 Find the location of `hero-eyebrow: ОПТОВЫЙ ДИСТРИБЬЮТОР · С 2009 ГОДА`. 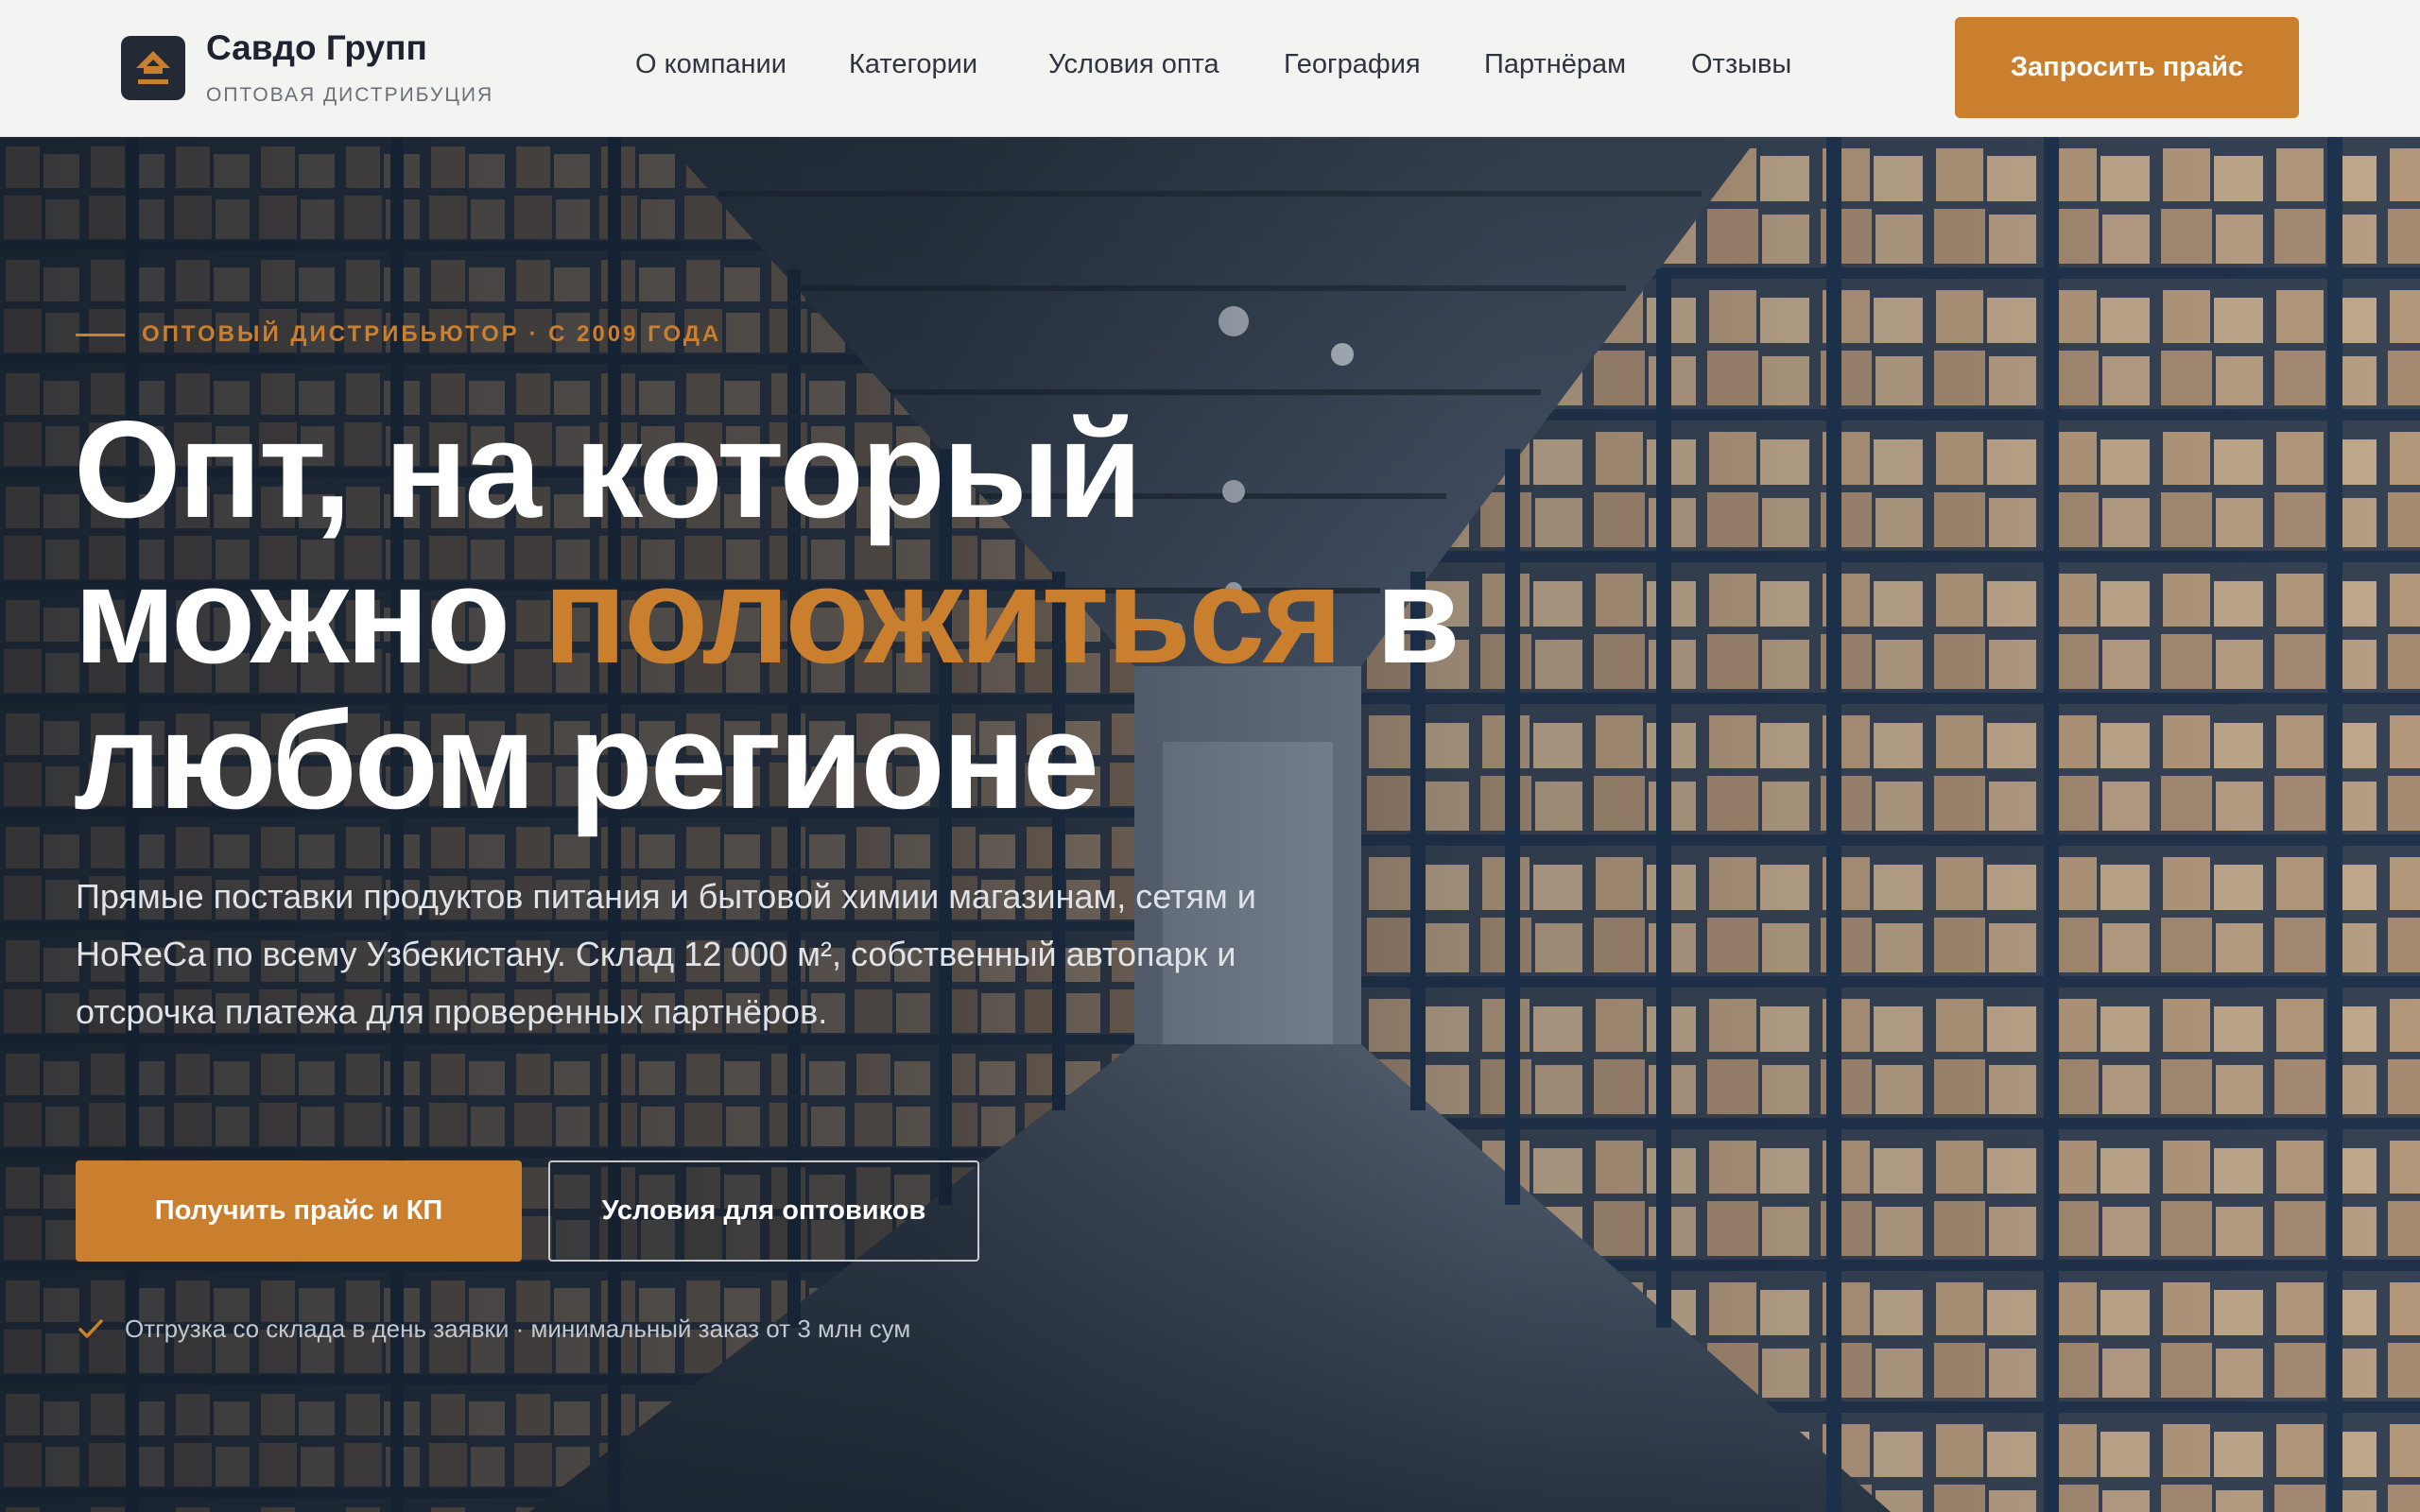

hero-eyebrow: ОПТОВЫЙ ДИСТРИБЬЮТОР · С 2009 ГОДА is located at coordinates (398, 334).